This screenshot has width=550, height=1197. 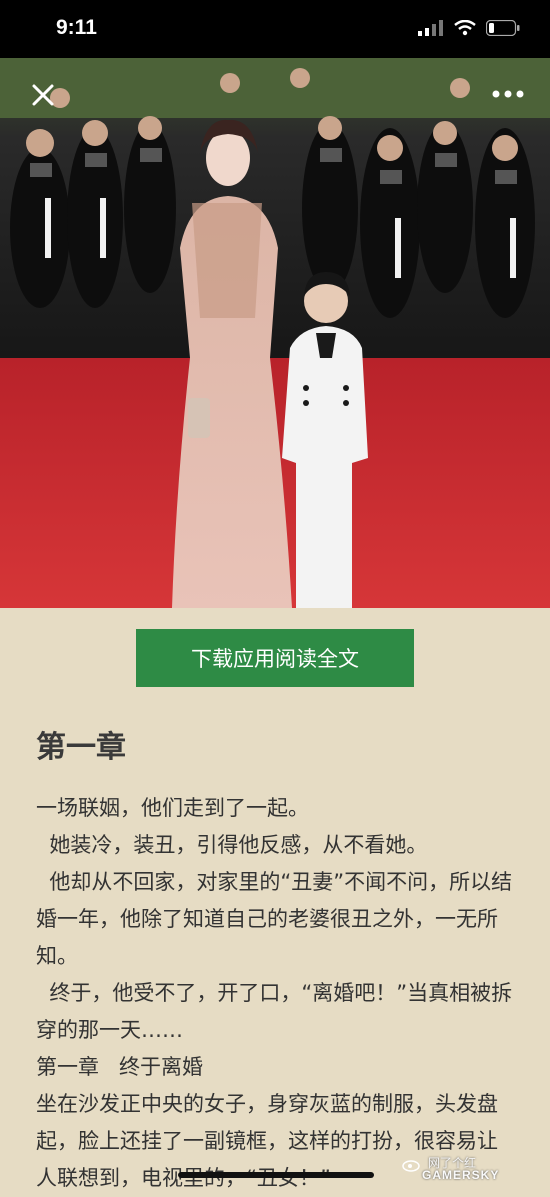 I want to click on close-icon, so click(x=43, y=95).